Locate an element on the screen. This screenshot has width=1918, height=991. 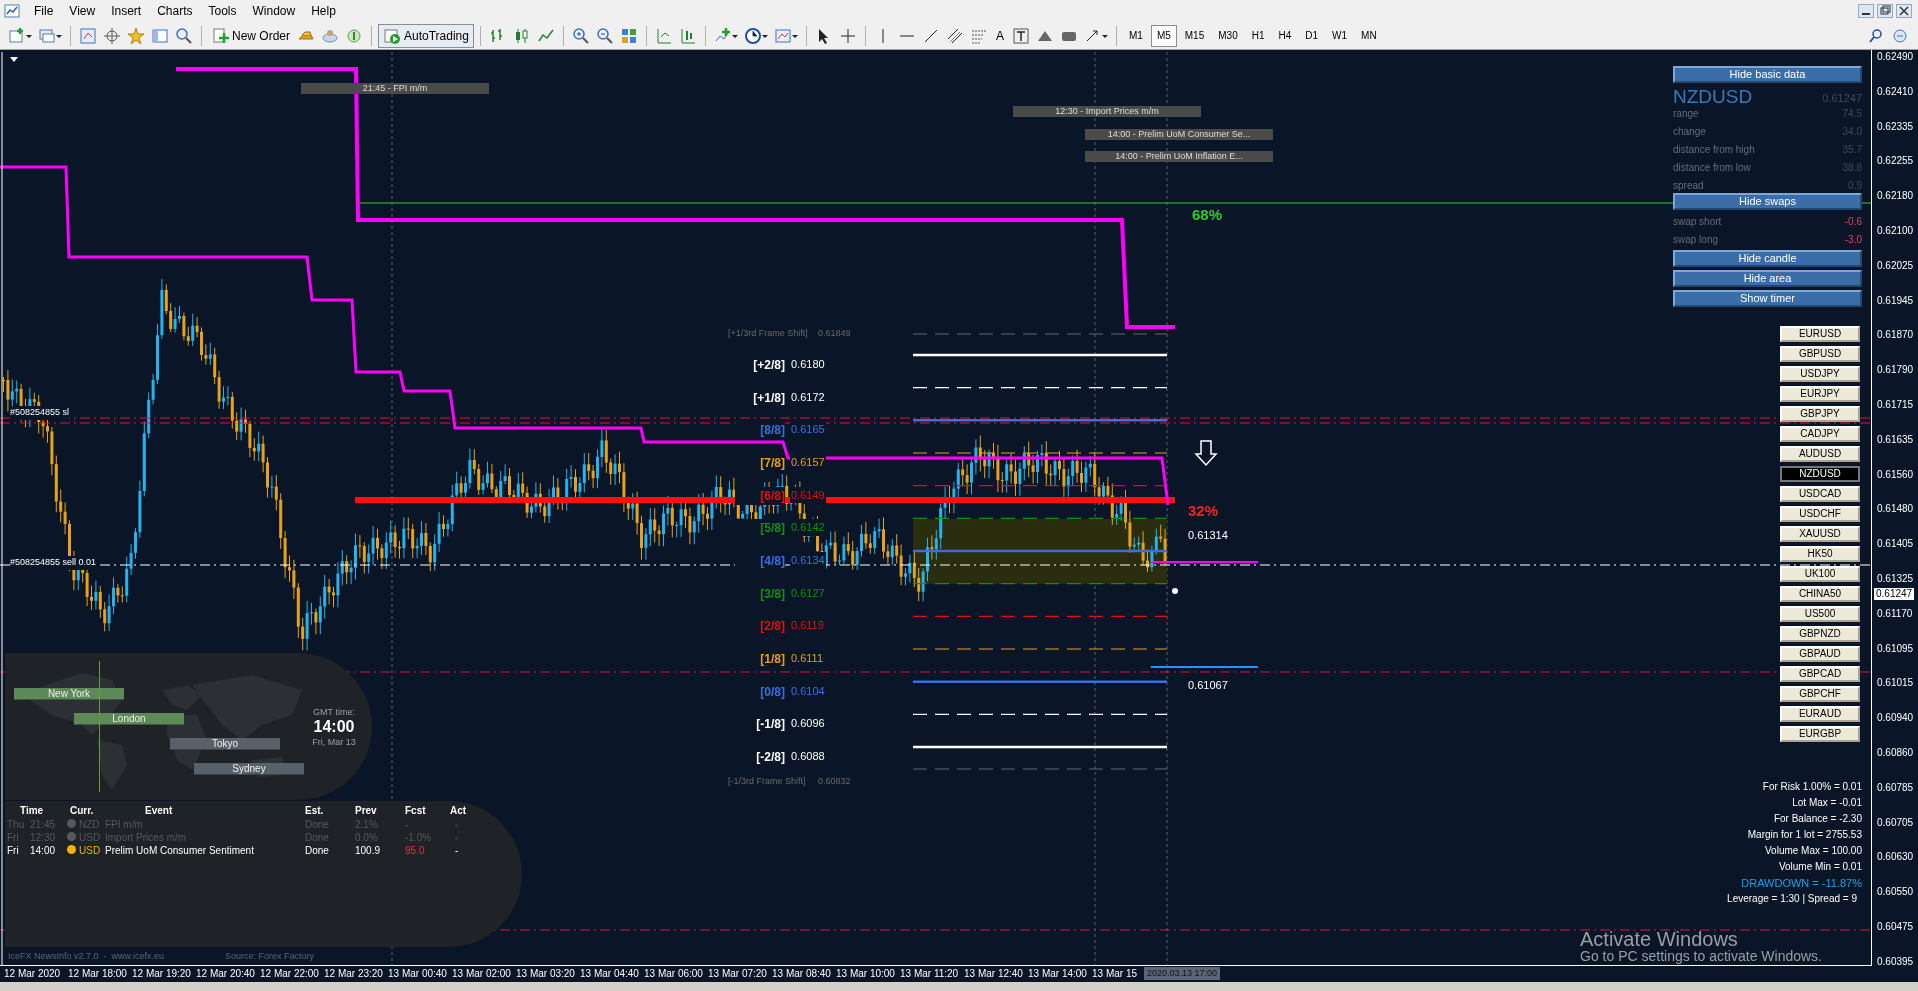
minimize-icon is located at coordinates (1866, 11).